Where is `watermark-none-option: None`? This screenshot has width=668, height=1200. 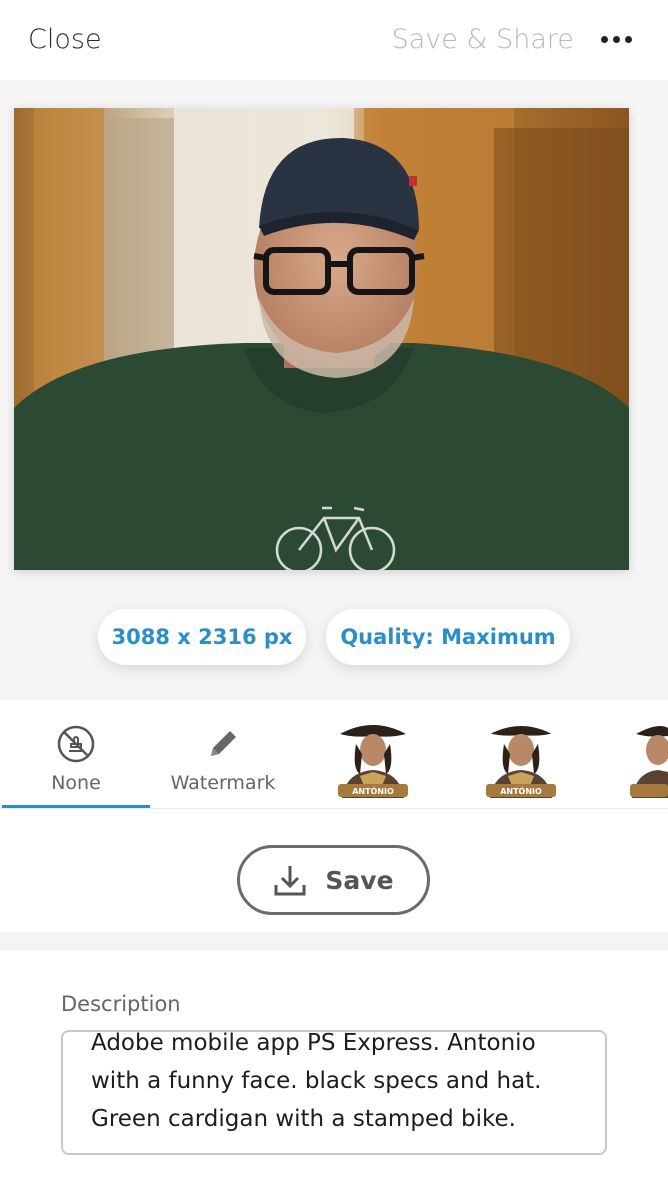
watermark-none-option: None is located at coordinates (76, 754).